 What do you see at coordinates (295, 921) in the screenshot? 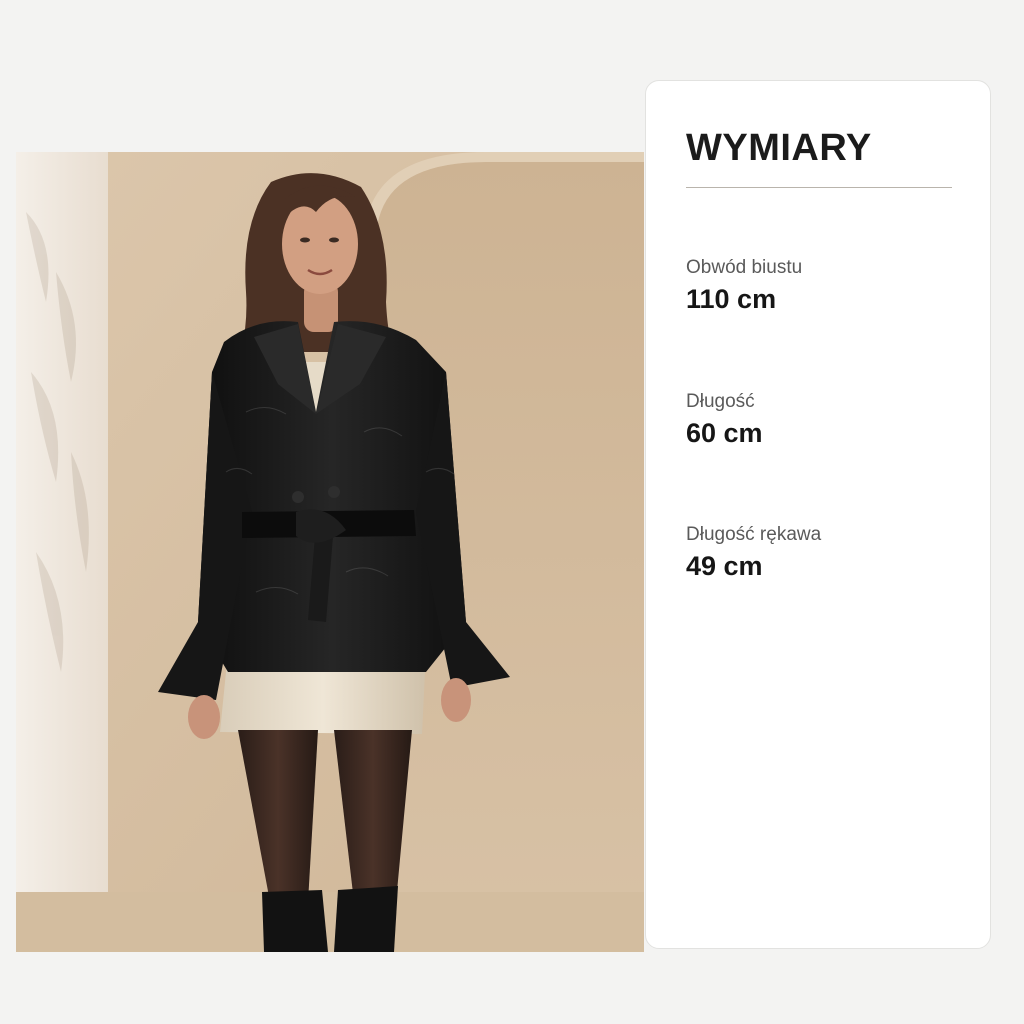
I see `left-boot` at bounding box center [295, 921].